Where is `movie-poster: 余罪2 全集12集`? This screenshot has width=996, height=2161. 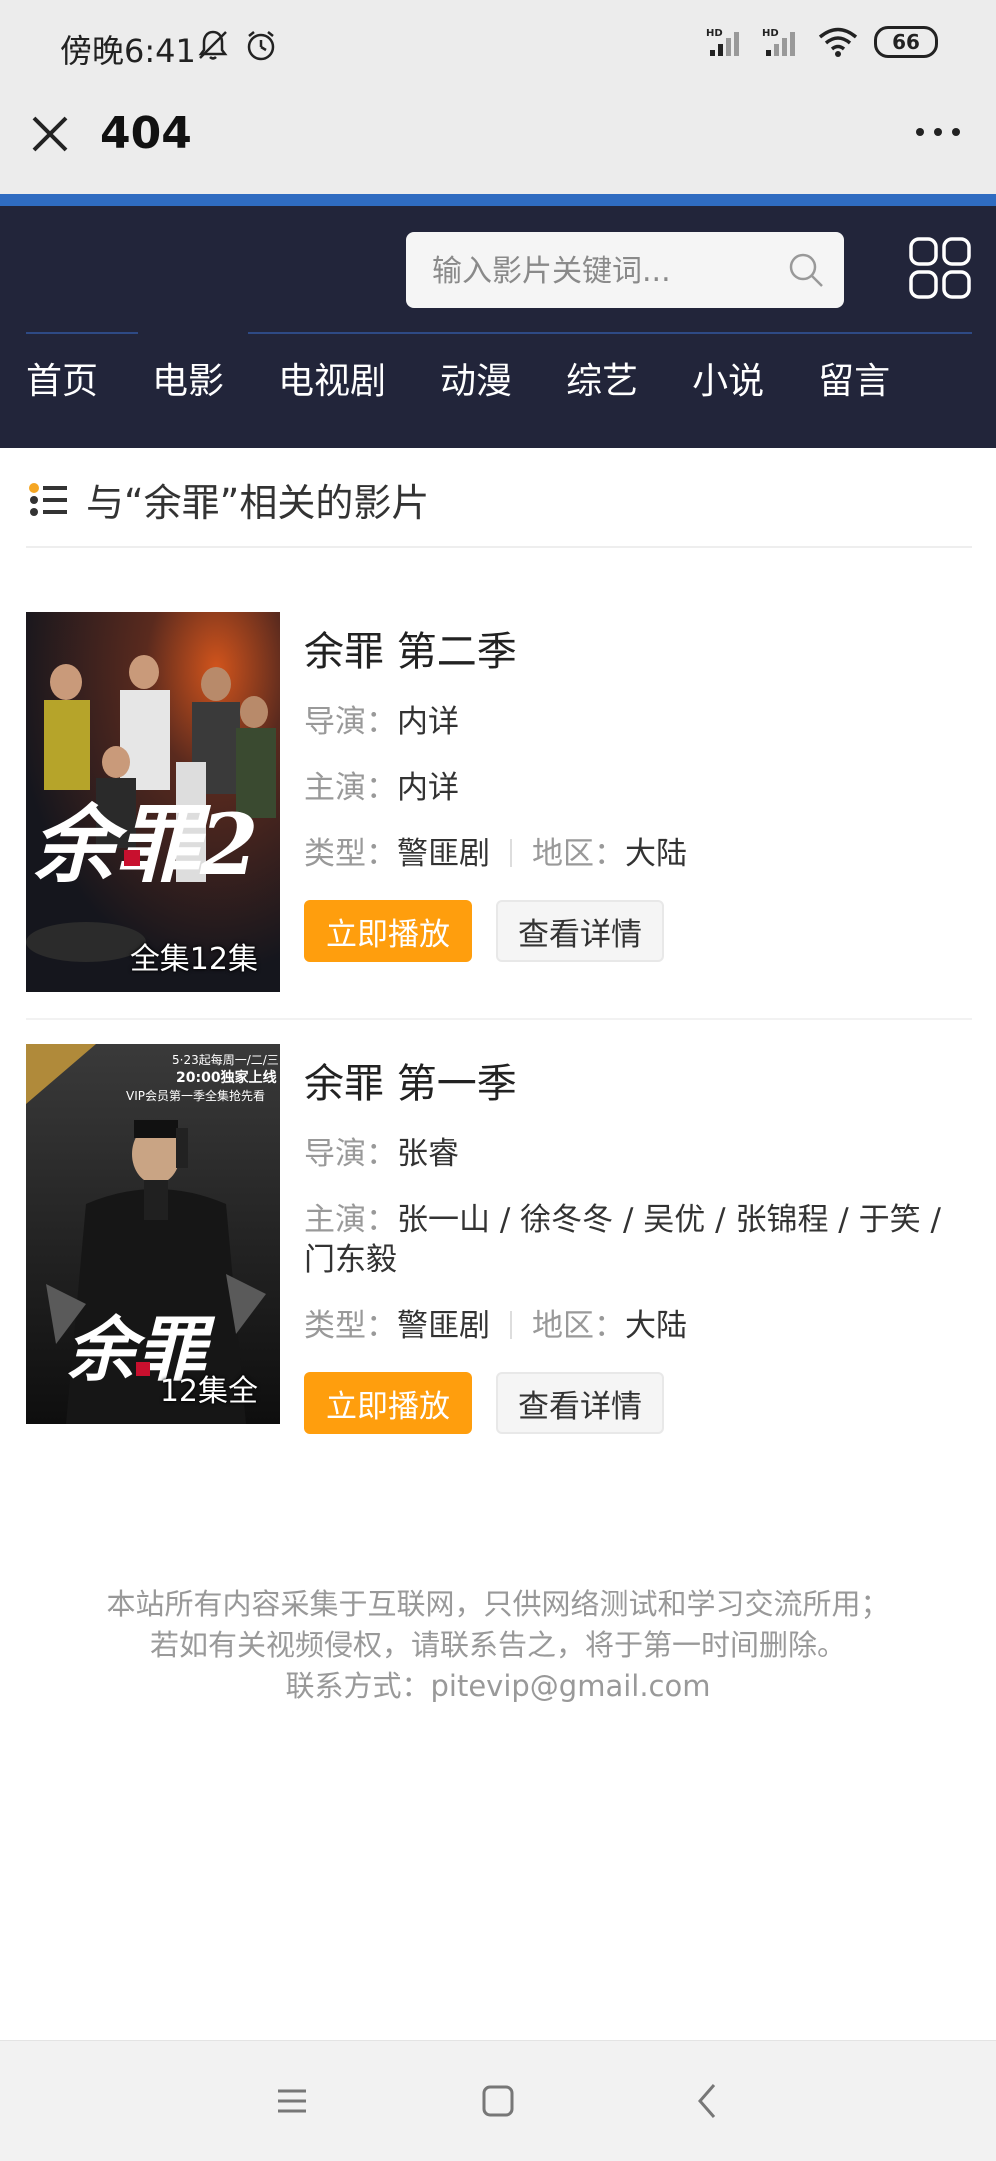
movie-poster: 余罪2 全集12集 is located at coordinates (153, 802).